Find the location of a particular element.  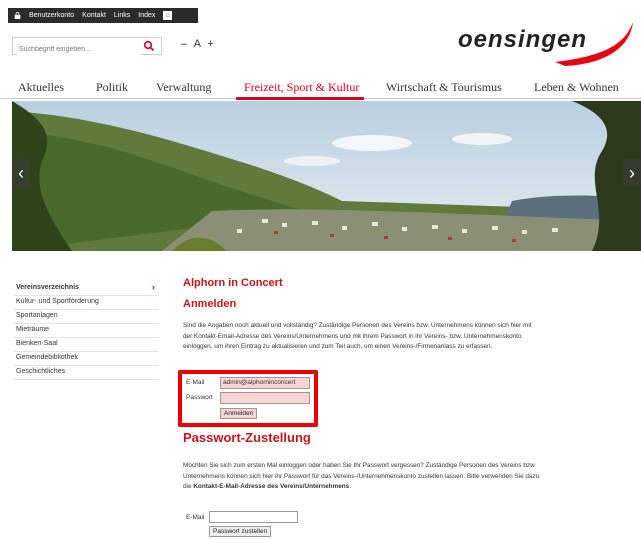

links-link: Links is located at coordinates (122, 15).